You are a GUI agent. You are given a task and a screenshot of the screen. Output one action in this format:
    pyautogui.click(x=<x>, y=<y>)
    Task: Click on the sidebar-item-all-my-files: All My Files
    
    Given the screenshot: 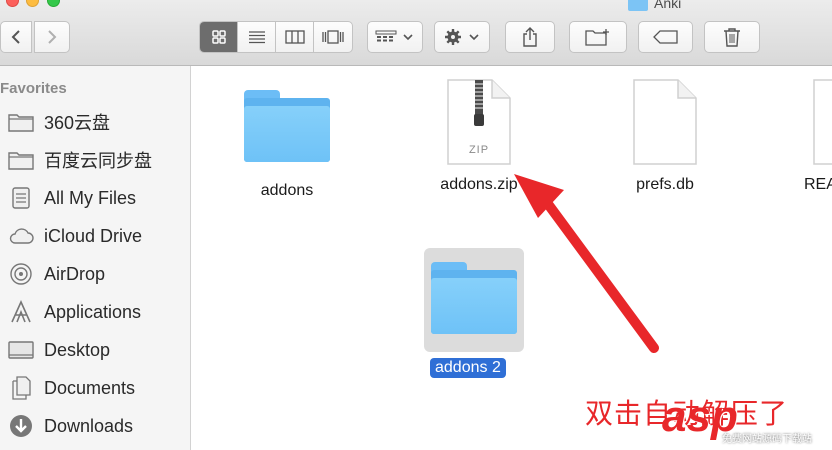 What is the action you would take?
    pyautogui.click(x=98, y=198)
    